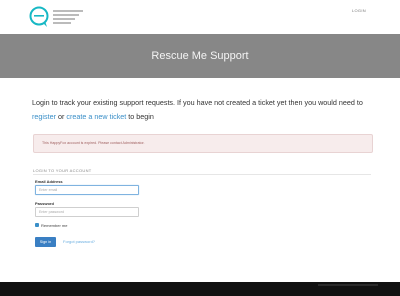 Image resolution: width=400 pixels, height=296 pixels. What do you see at coordinates (202, 174) in the screenshot?
I see `section-divider` at bounding box center [202, 174].